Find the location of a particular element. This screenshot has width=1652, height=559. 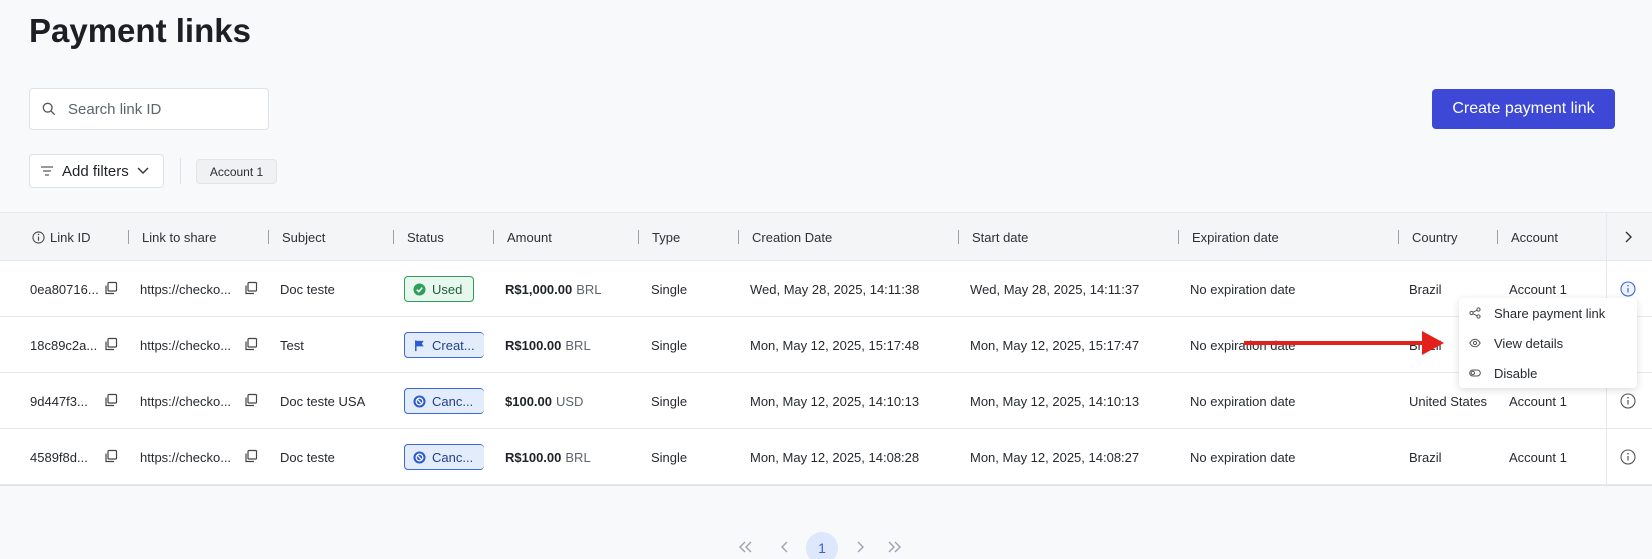

account-filter-chip: Account 1 is located at coordinates (236, 171).